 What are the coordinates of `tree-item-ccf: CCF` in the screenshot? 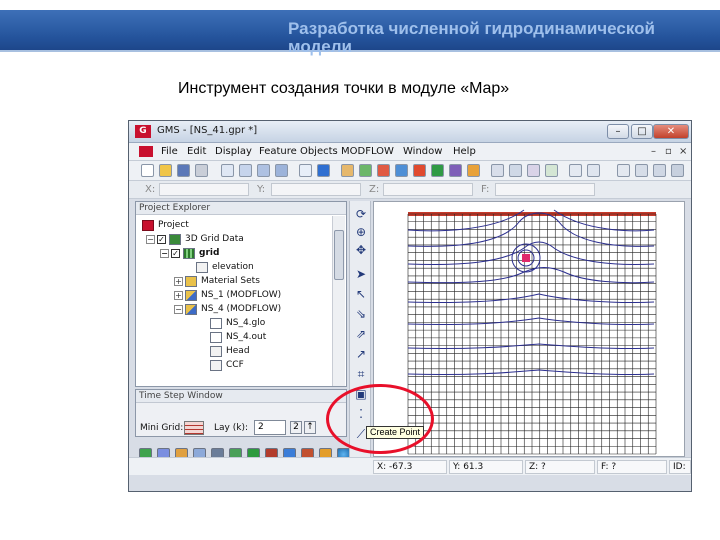 It's located at (227, 365).